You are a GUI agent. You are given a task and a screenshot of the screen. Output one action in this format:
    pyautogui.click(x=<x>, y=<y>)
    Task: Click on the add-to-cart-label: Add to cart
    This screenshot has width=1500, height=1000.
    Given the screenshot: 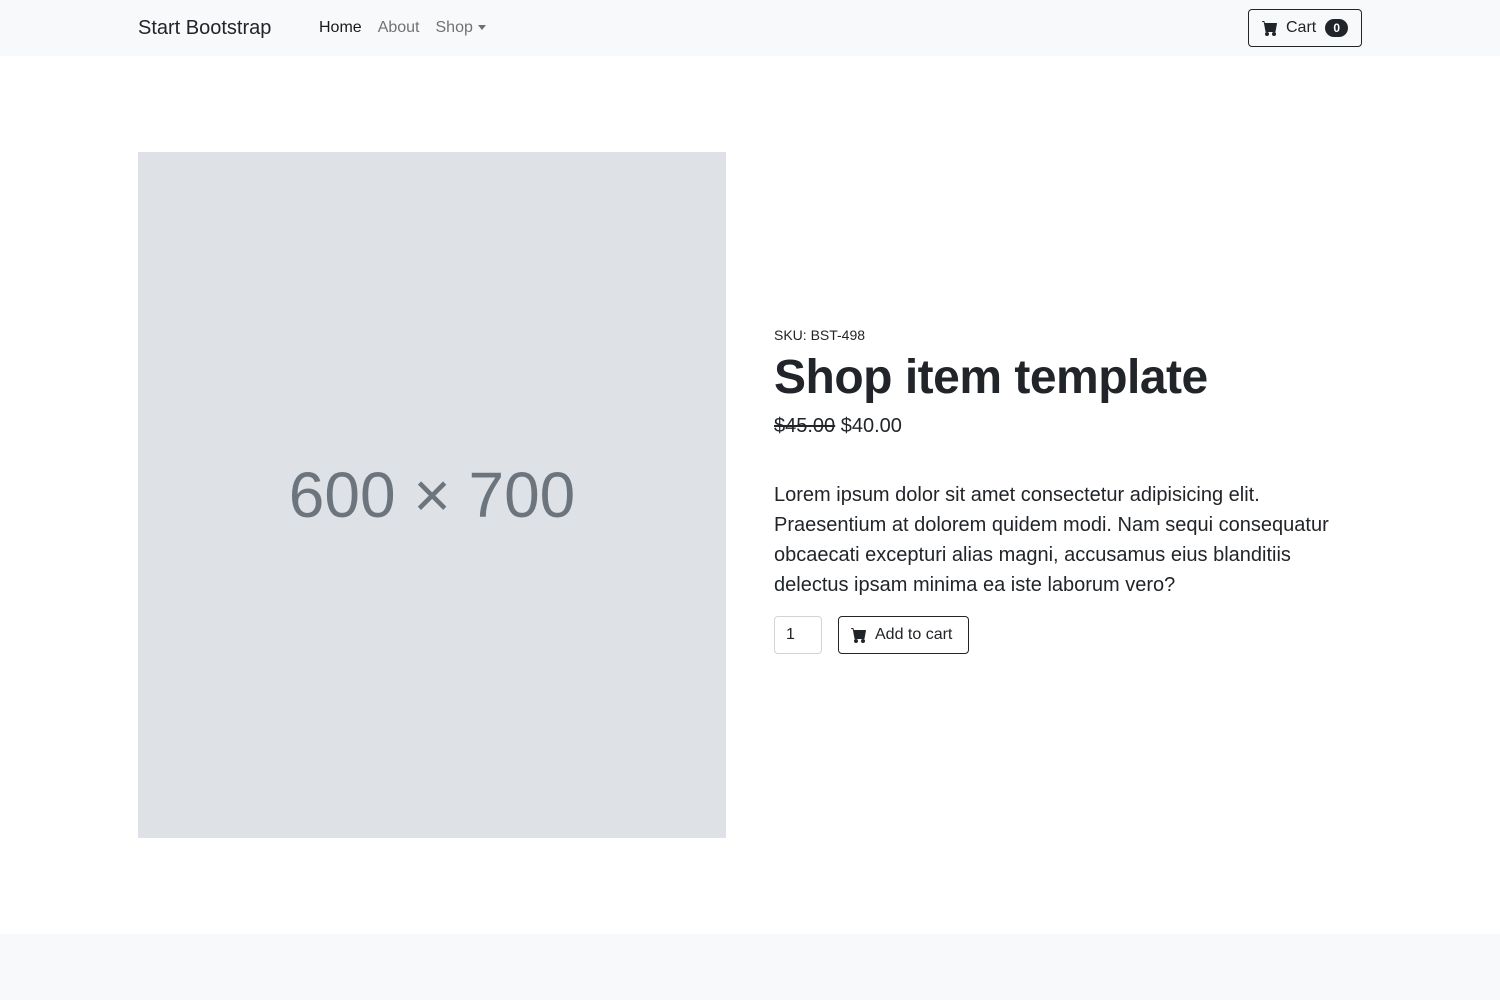 What is the action you would take?
    pyautogui.click(x=914, y=634)
    